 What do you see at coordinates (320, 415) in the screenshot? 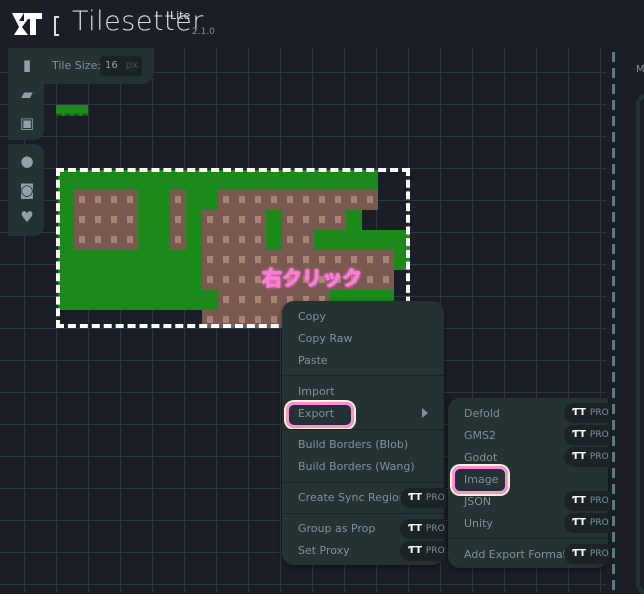
I see `export-highlight` at bounding box center [320, 415].